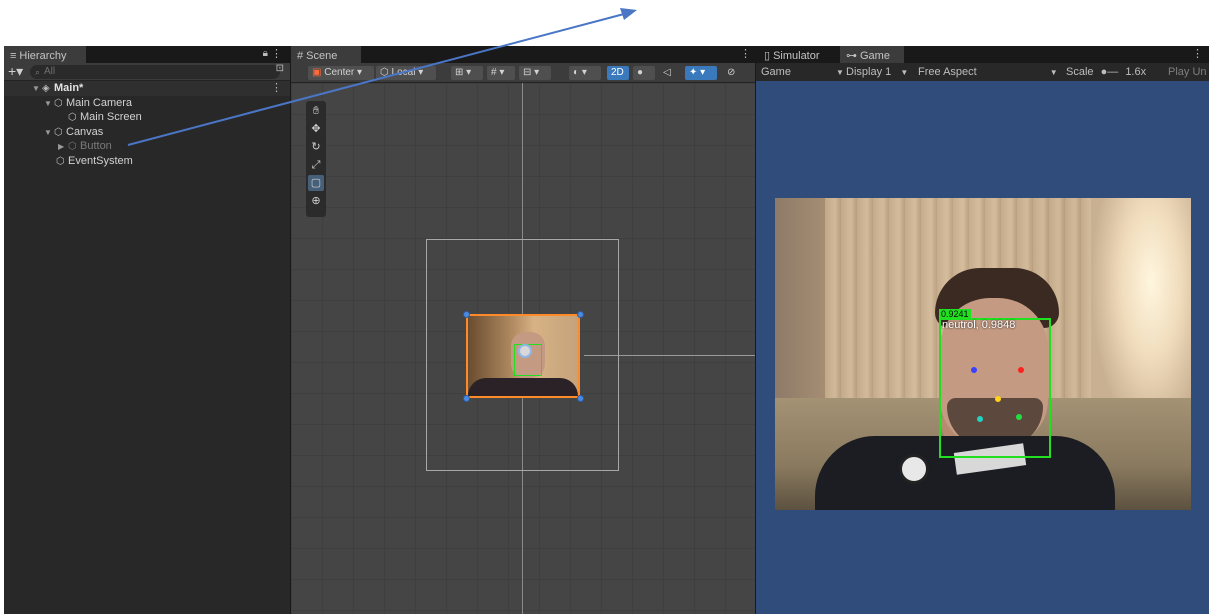 This screenshot has width=1209, height=614. Describe the element at coordinates (739, 73) in the screenshot. I see `hidden-objects-toggle: ⊘` at that location.